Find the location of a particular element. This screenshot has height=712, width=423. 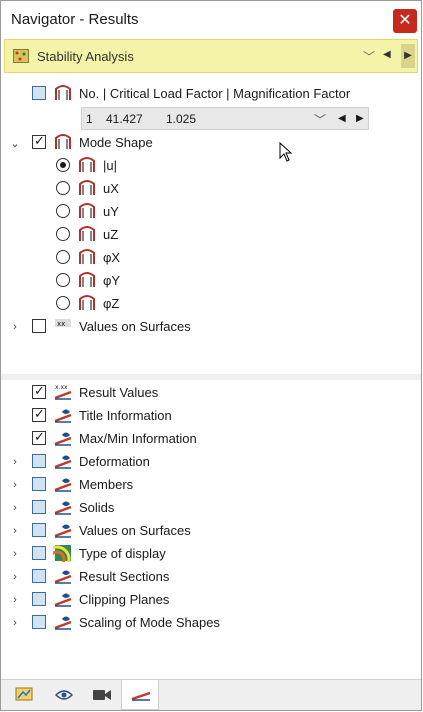

option-title-information: Title Information is located at coordinates (211, 417).